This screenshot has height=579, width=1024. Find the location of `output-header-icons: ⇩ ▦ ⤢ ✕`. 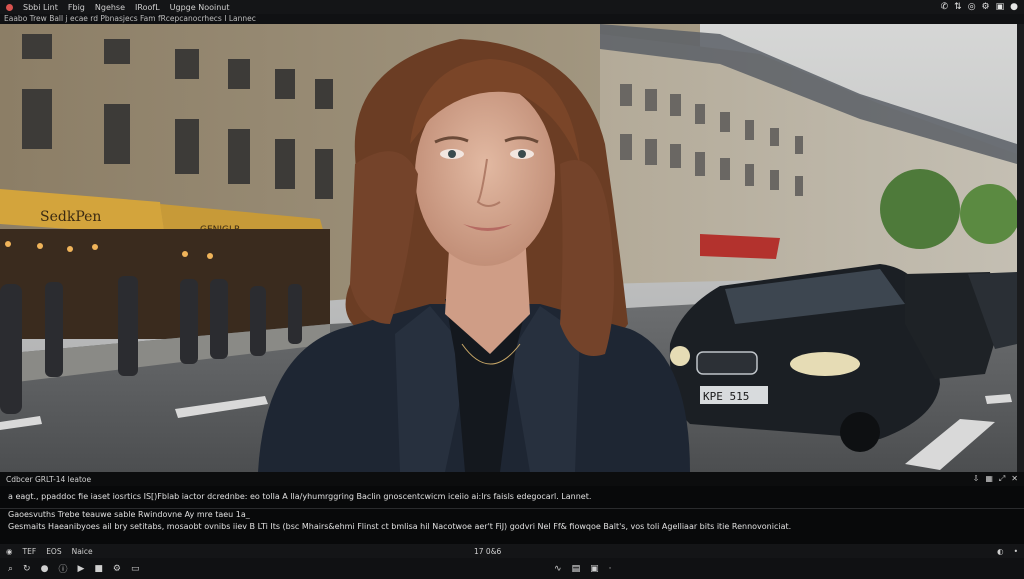

output-header-icons: ⇩ ▦ ⤢ ✕ is located at coordinates (995, 479).